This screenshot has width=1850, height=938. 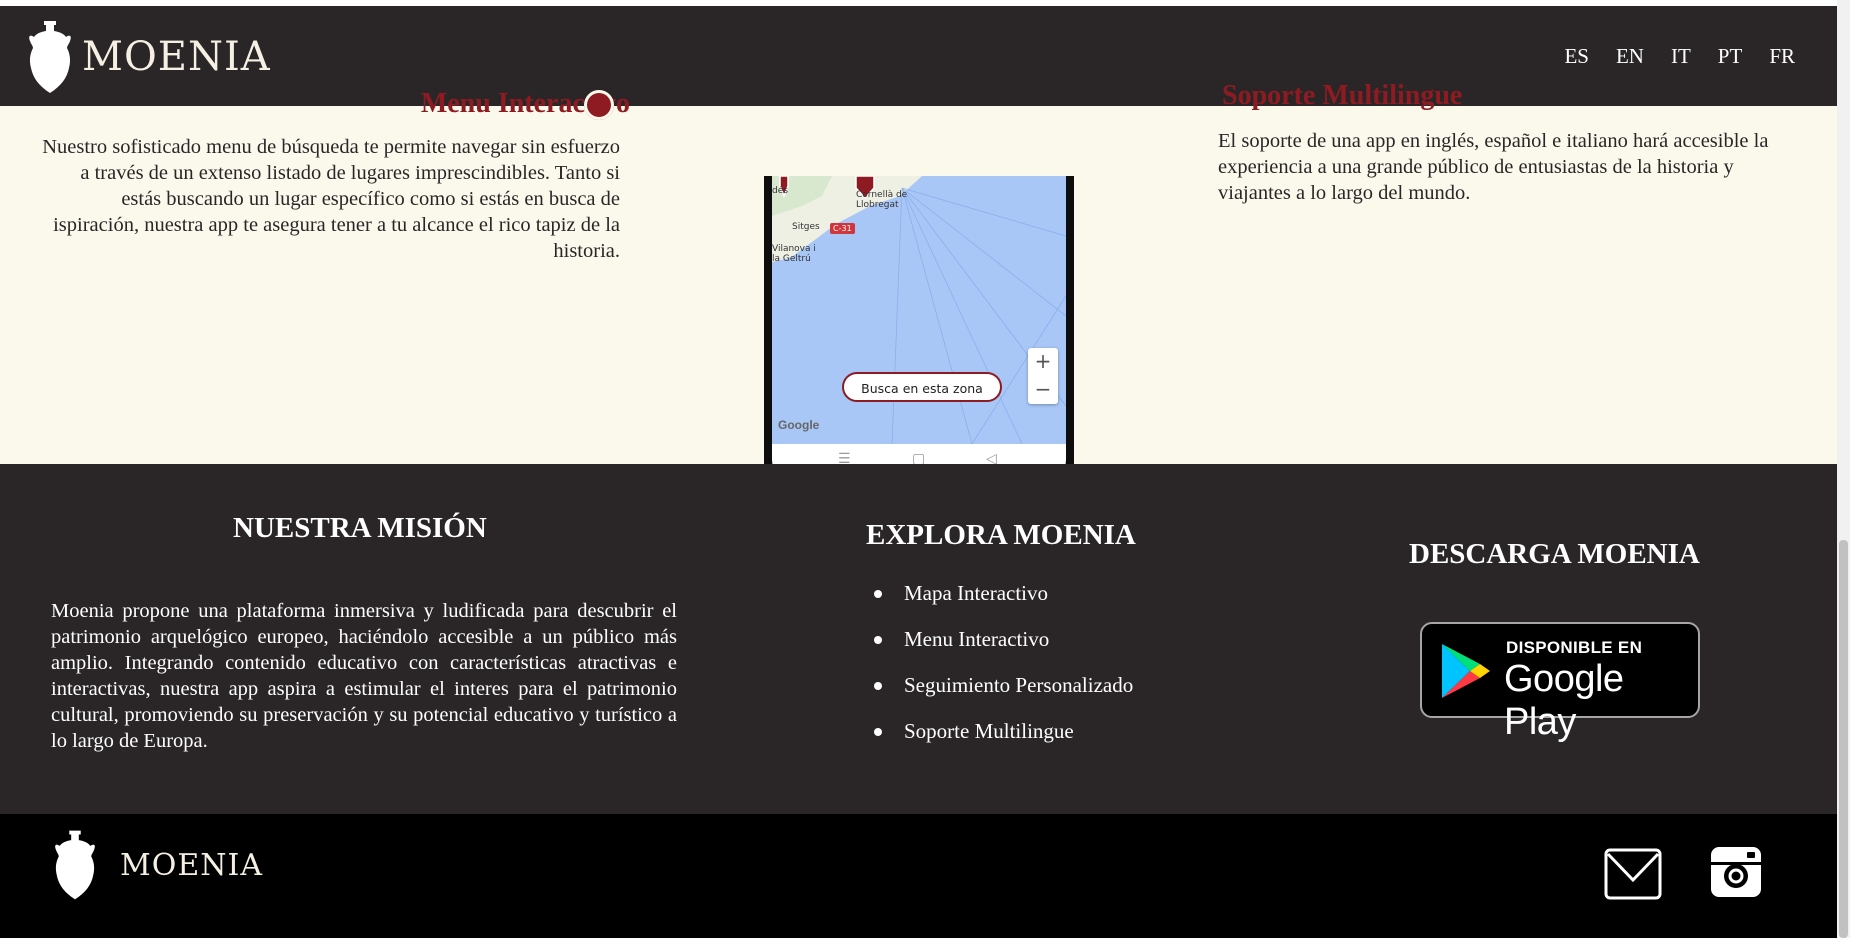 I want to click on zoom-out-button: −, so click(x=1043, y=390).